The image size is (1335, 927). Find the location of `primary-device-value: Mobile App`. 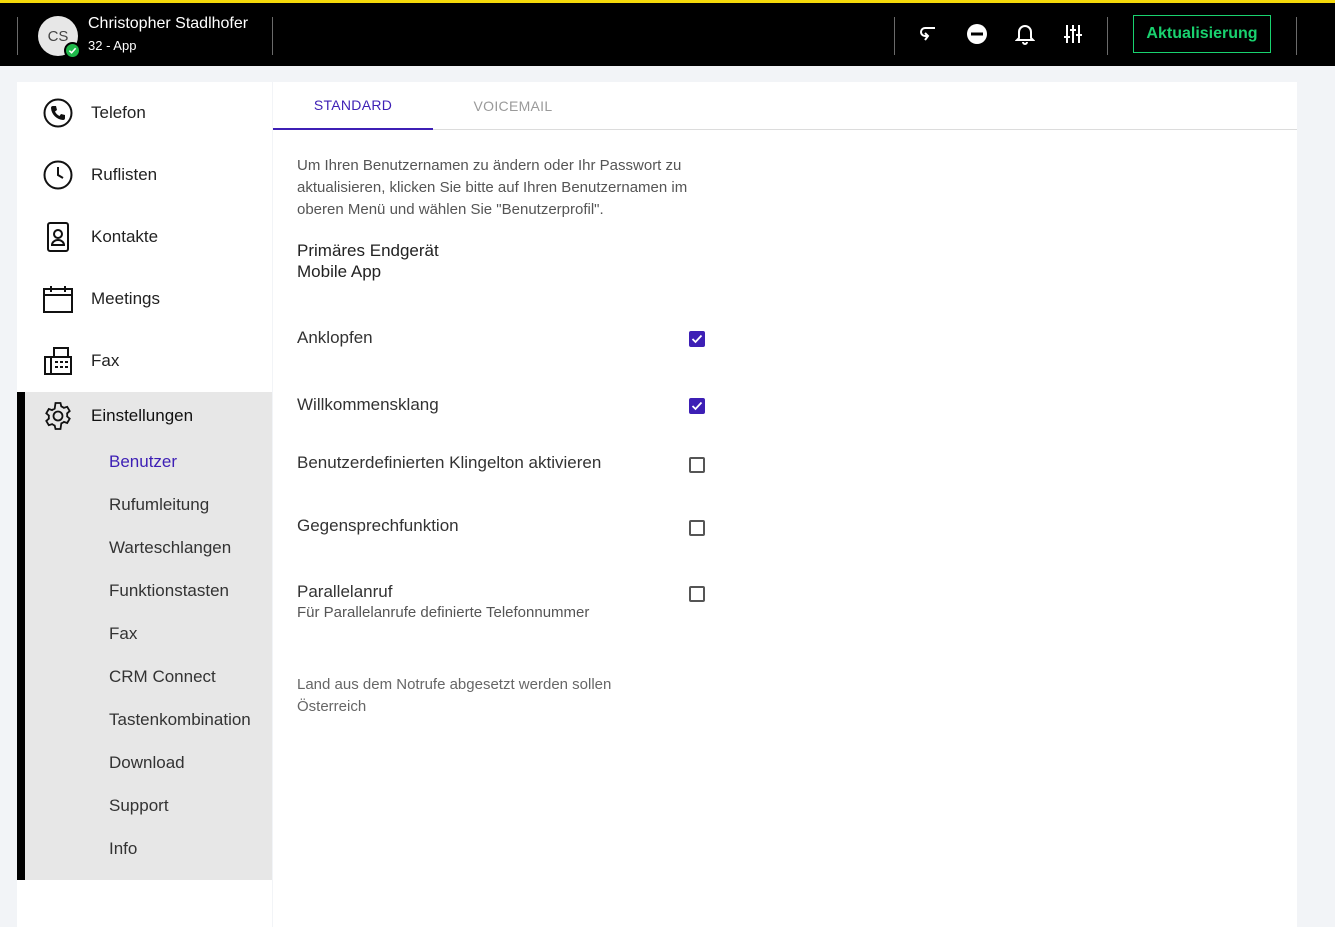

primary-device-value: Mobile App is located at coordinates (339, 271).